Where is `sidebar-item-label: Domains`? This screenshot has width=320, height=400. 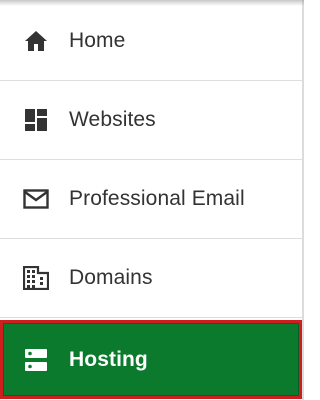 sidebar-item-label: Domains is located at coordinates (111, 277).